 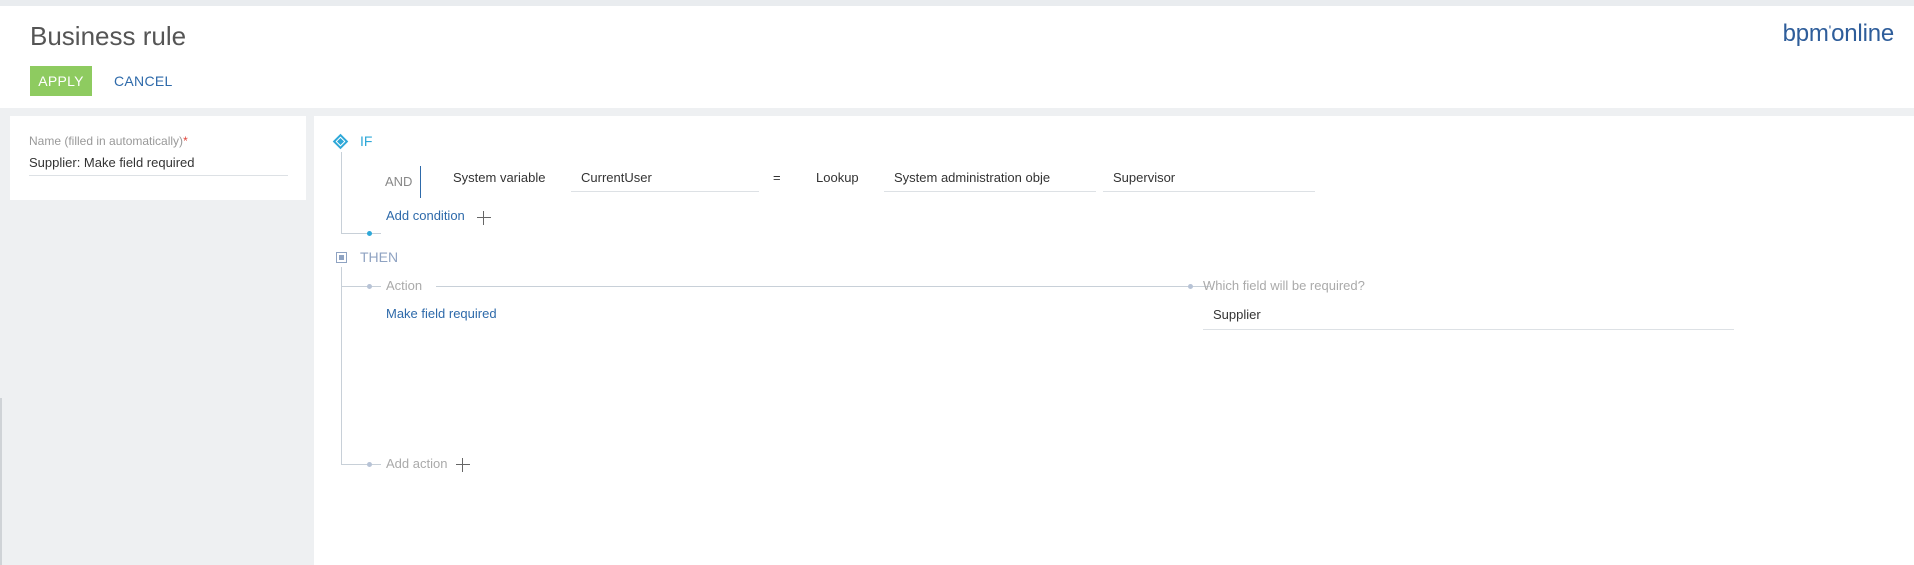 What do you see at coordinates (990, 180) in the screenshot?
I see `condition-lookup-field: System administration obje` at bounding box center [990, 180].